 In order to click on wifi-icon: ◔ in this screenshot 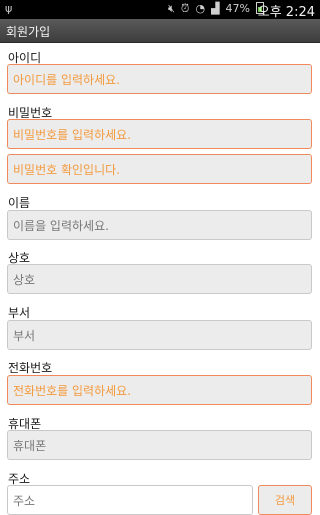, I will do `click(200, 8)`.